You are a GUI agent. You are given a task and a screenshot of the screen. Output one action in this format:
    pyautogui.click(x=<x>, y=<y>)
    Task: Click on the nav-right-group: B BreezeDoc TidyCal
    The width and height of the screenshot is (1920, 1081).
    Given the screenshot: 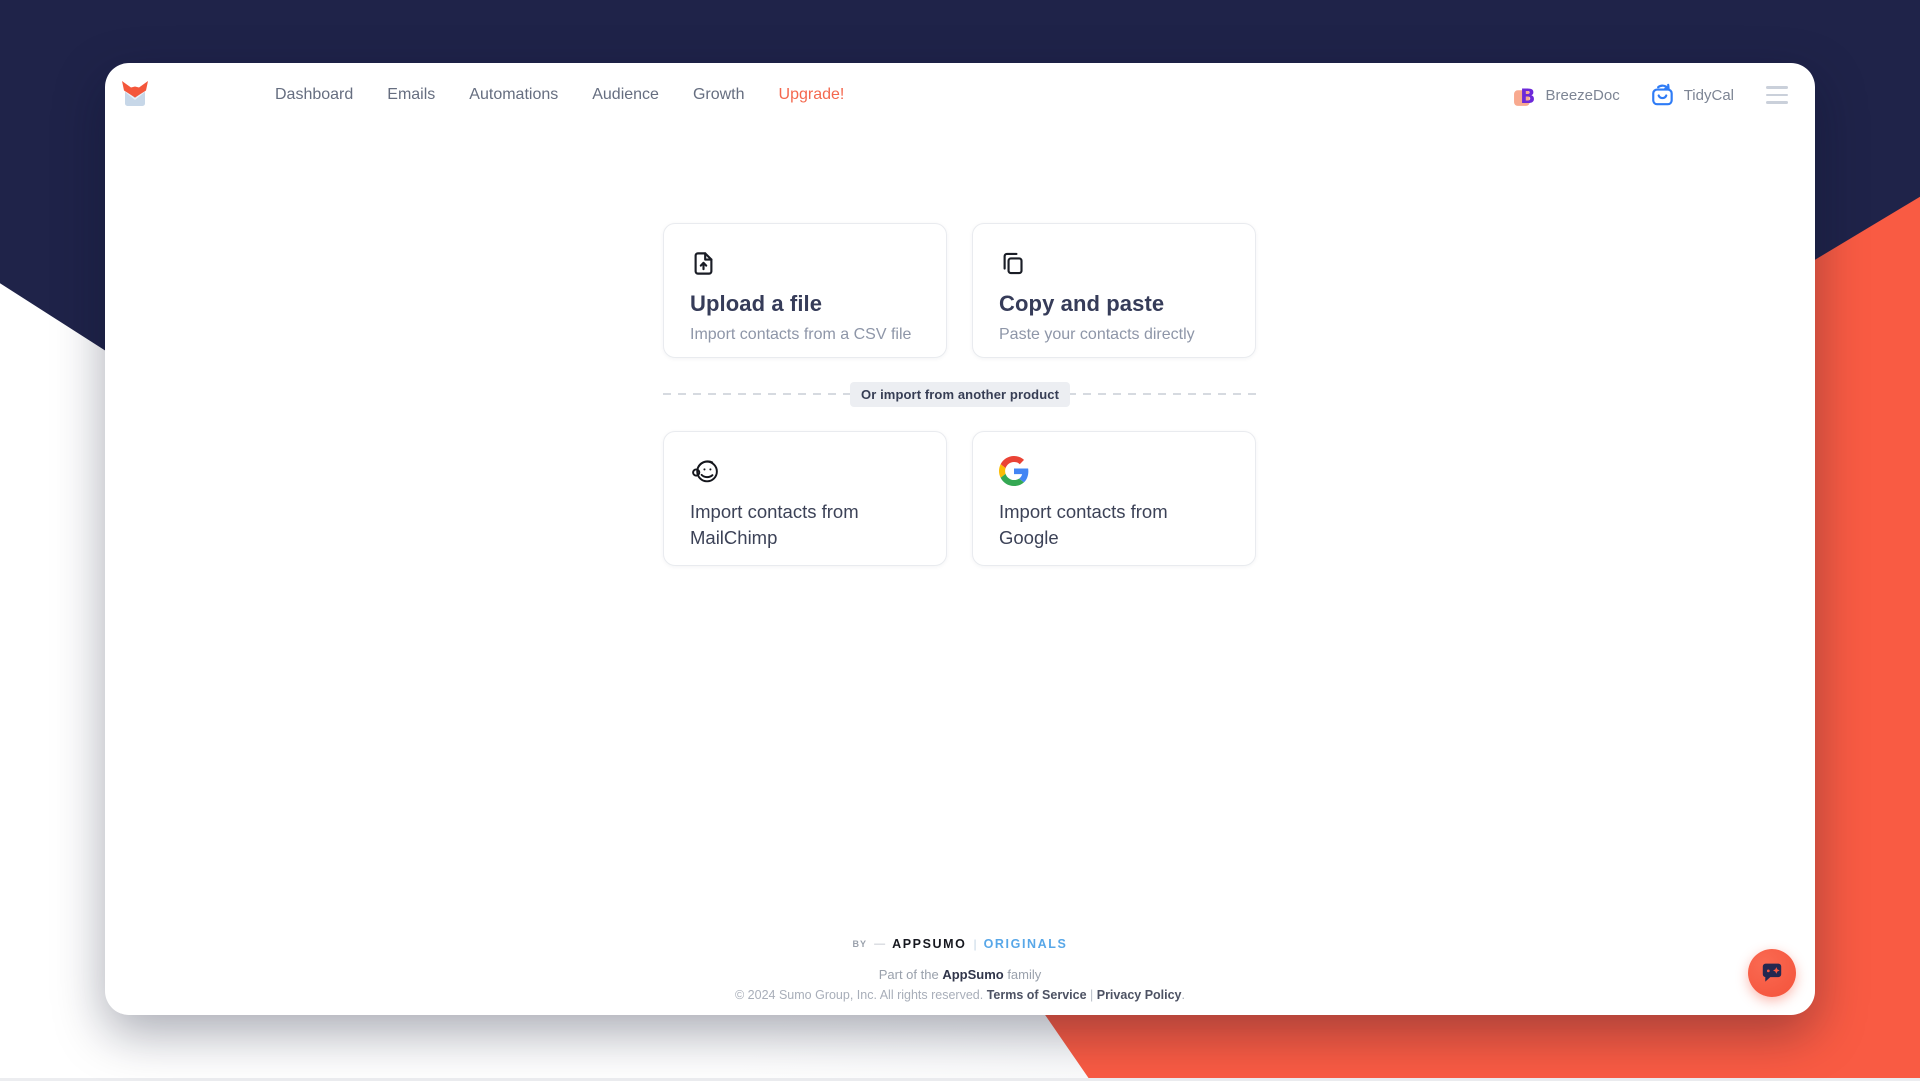 What is the action you would take?
    pyautogui.click(x=1652, y=95)
    